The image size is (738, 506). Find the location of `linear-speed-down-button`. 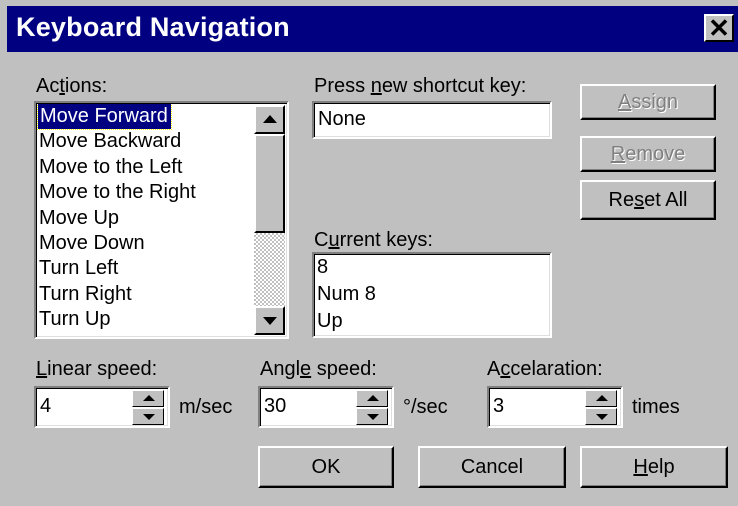

linear-speed-down-button is located at coordinates (148, 416).